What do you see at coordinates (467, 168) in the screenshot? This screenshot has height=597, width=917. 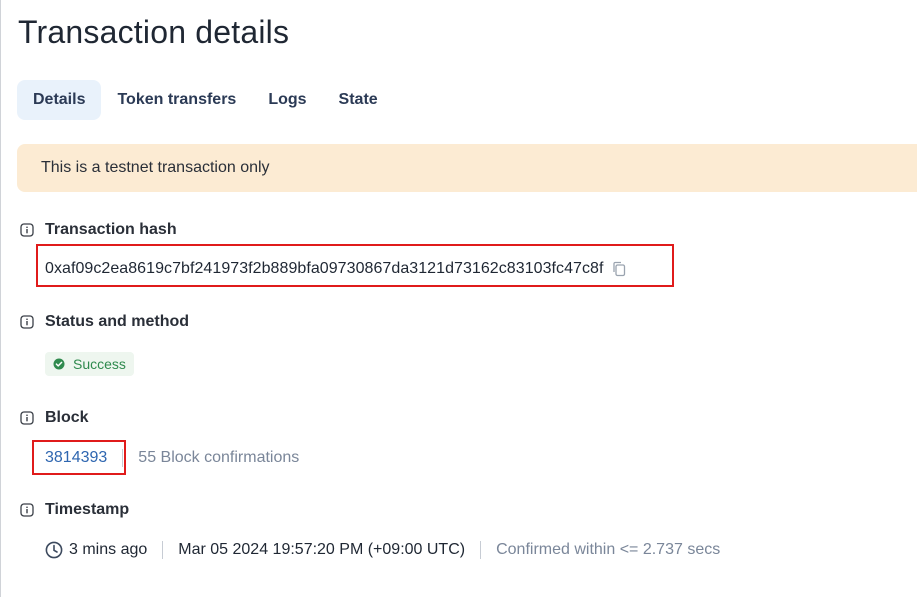 I see `testnet-banner: This is a testnet transaction only` at bounding box center [467, 168].